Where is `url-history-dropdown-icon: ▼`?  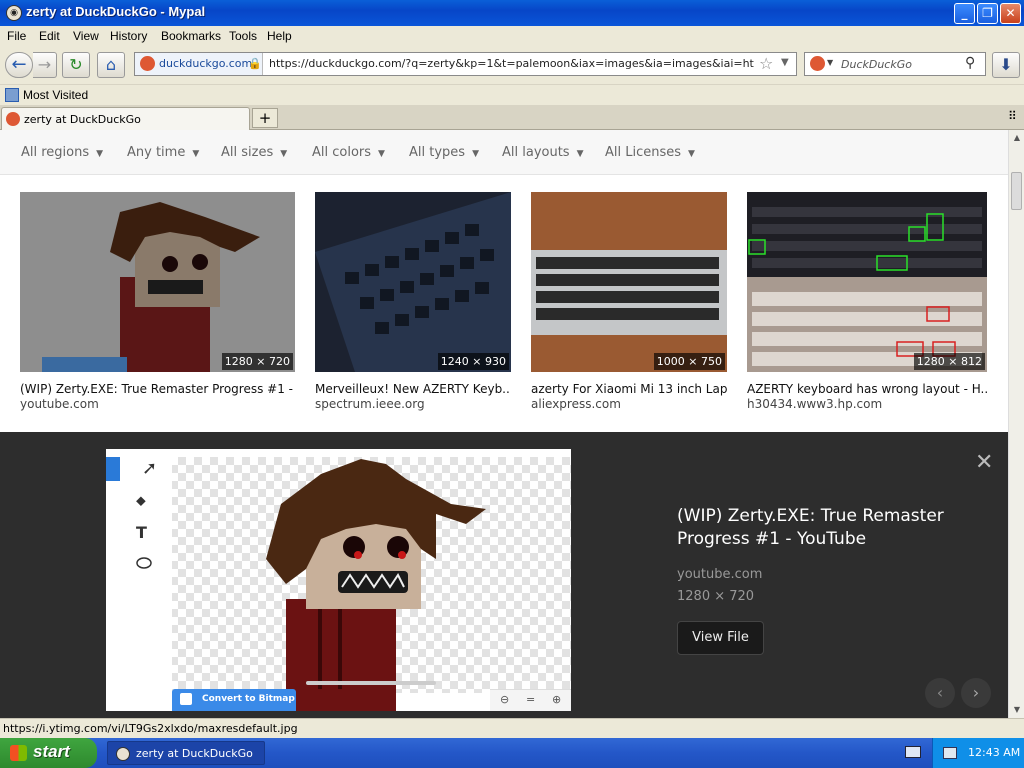 url-history-dropdown-icon: ▼ is located at coordinates (785, 62).